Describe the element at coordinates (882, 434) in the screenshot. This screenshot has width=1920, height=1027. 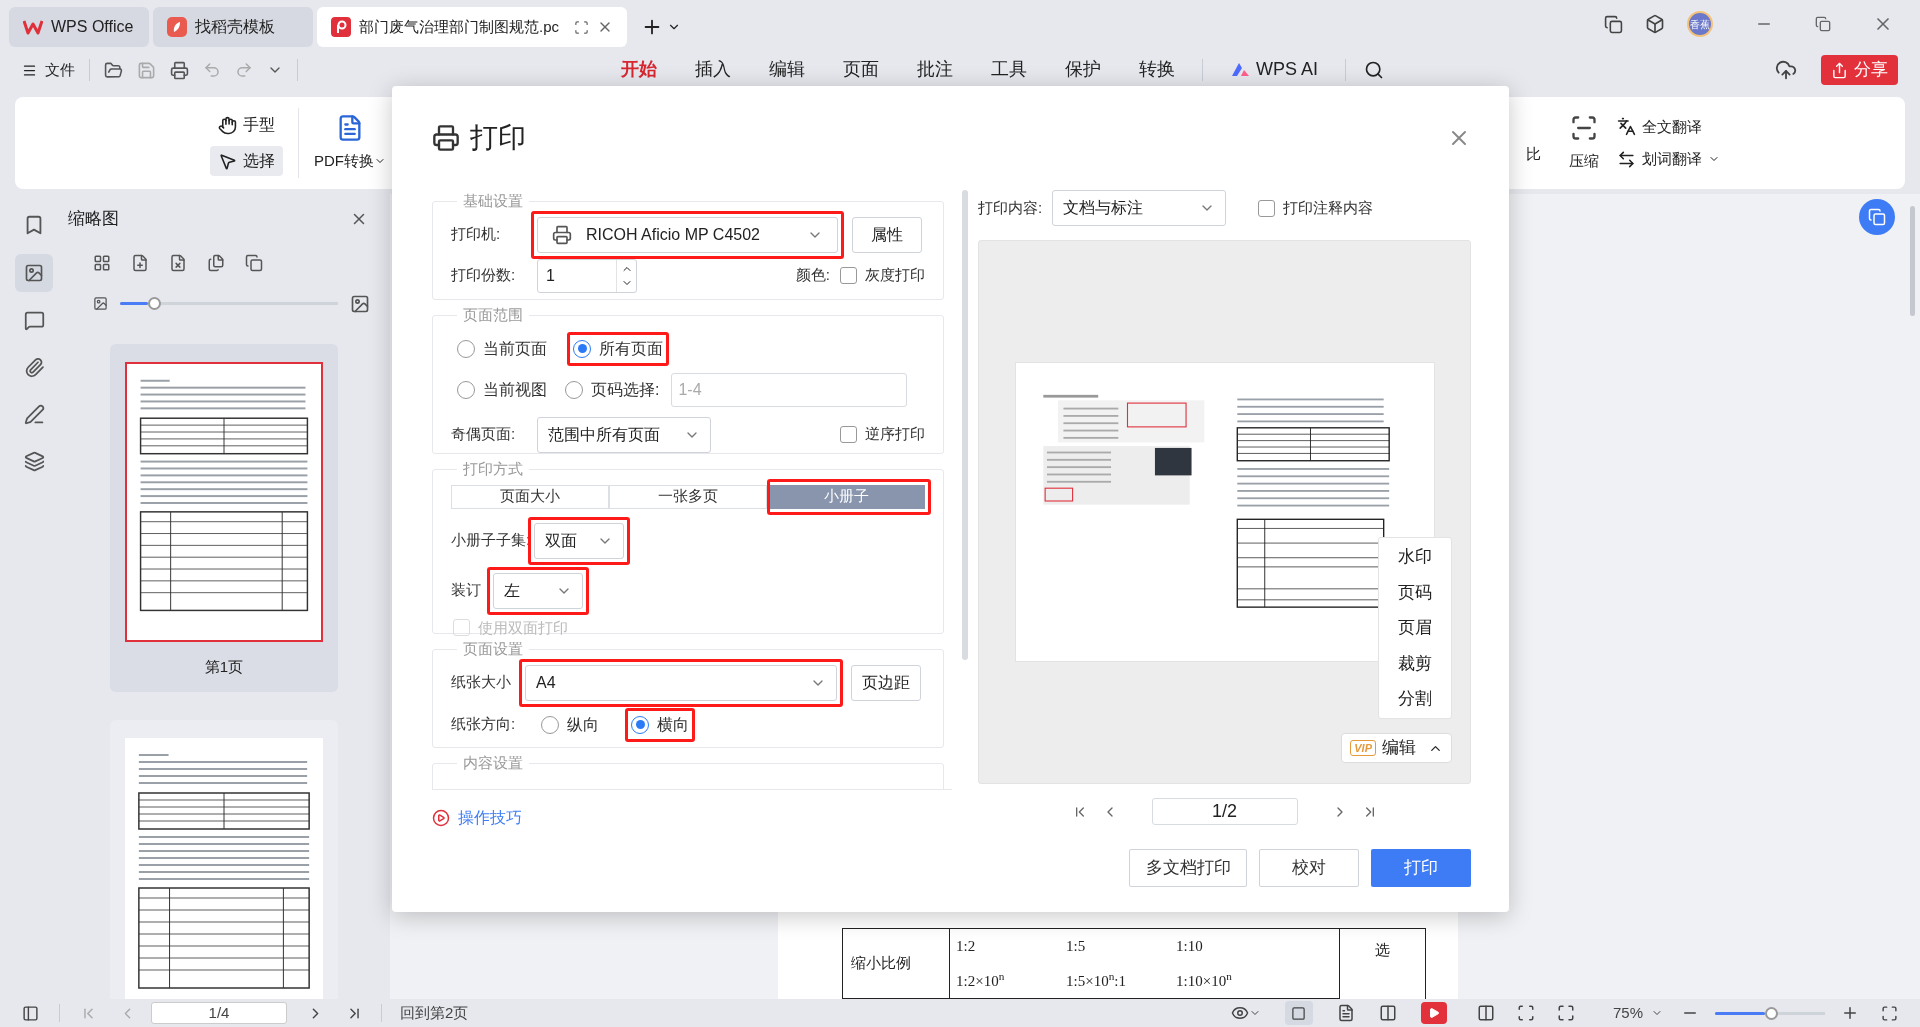
I see `checkbox-option: 逆序打印` at that location.